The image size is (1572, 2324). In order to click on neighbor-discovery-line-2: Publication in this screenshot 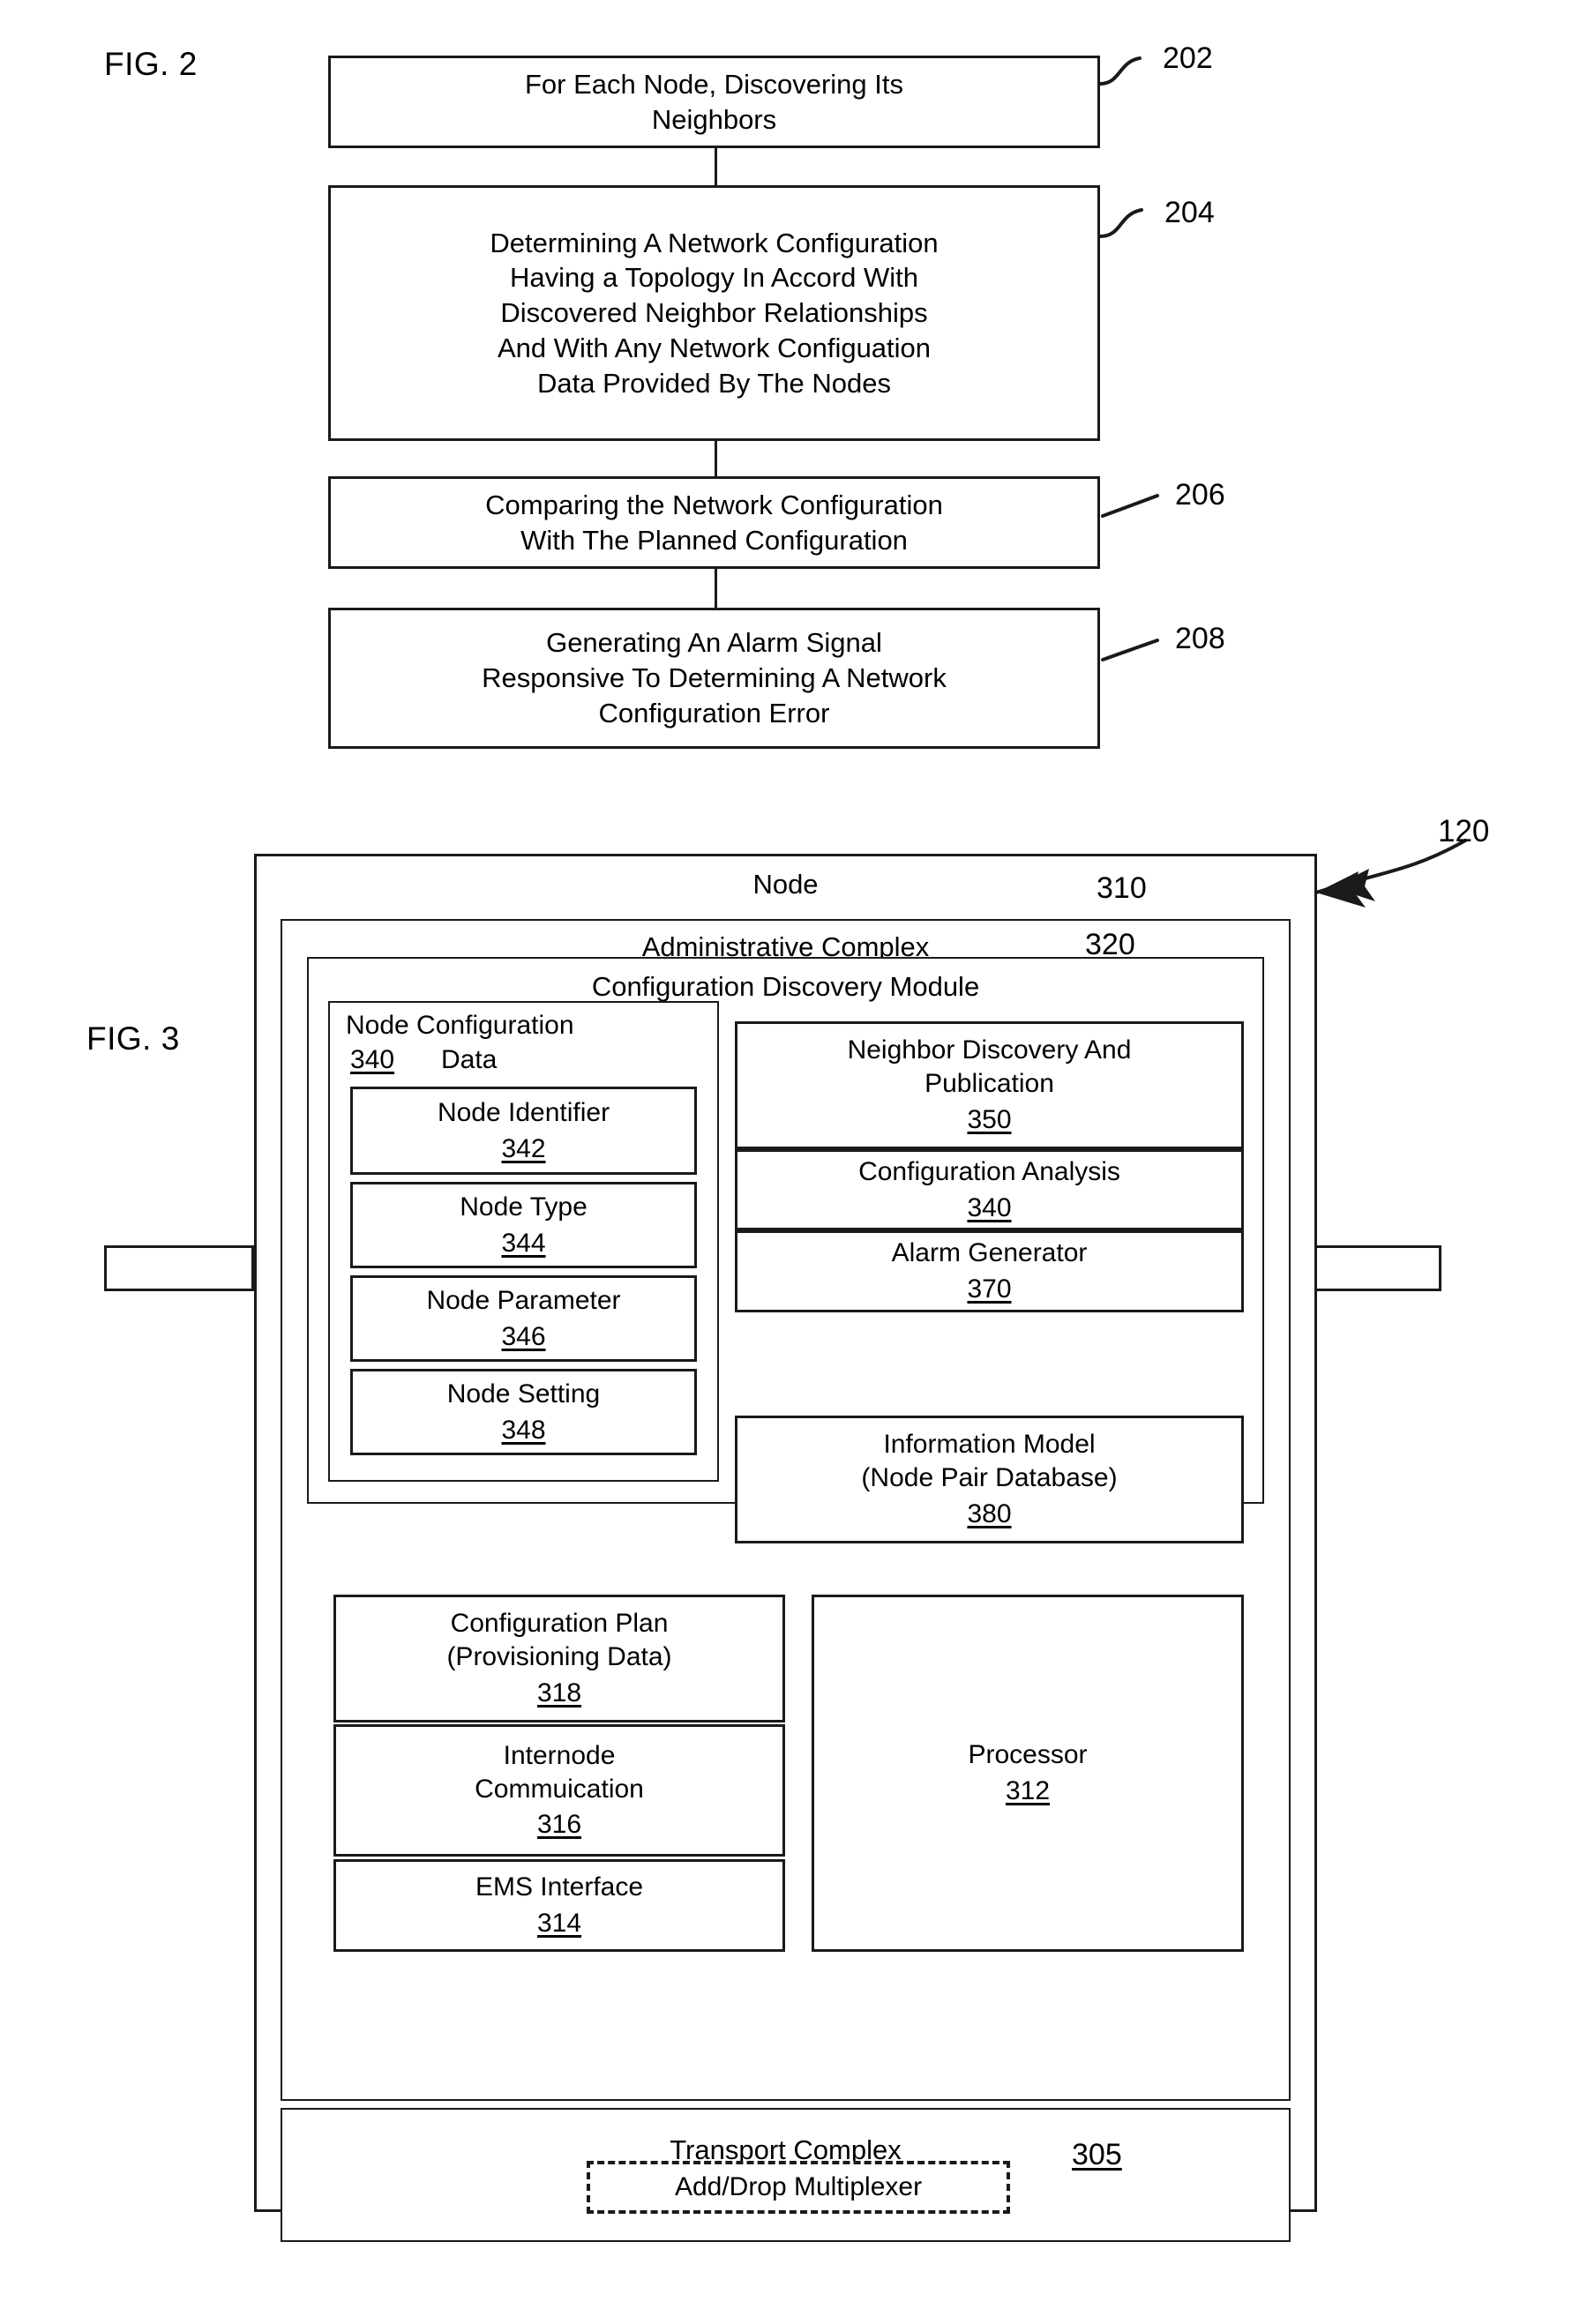, I will do `click(989, 1084)`.